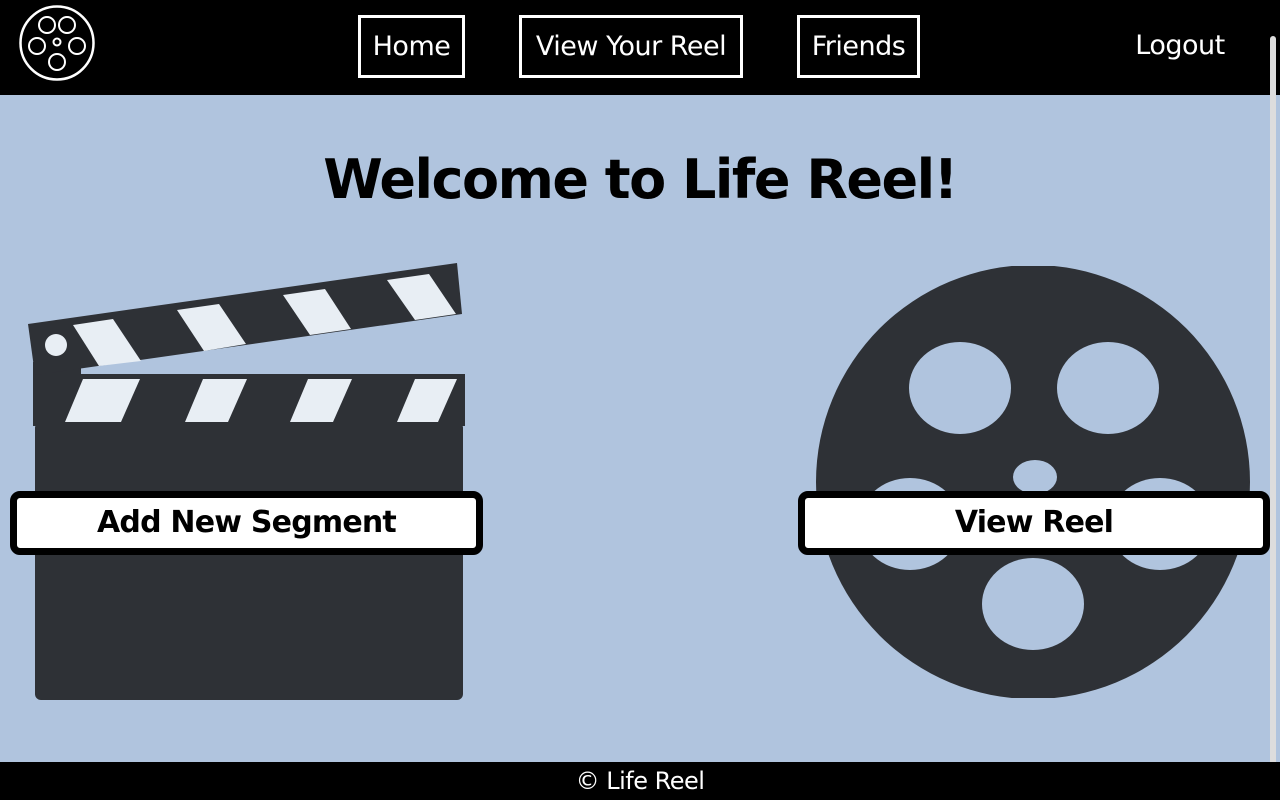 Image resolution: width=1280 pixels, height=800 pixels. Describe the element at coordinates (411, 46) in the screenshot. I see `nav-home-button: Home` at that location.